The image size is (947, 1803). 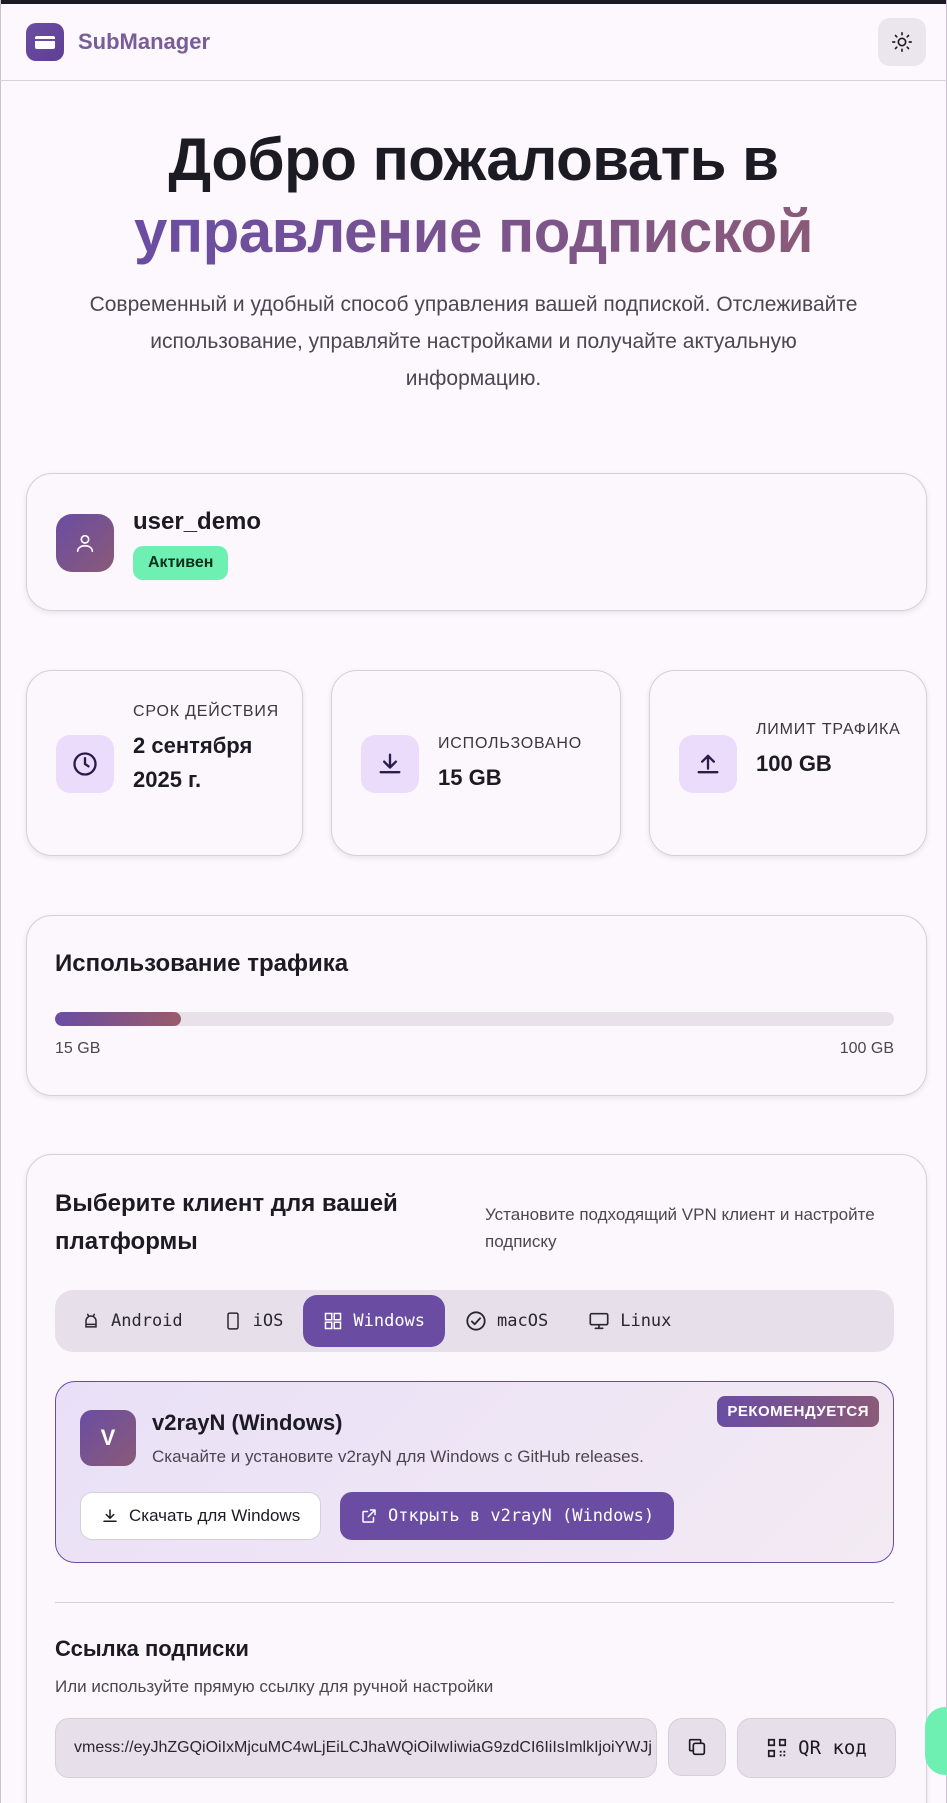 I want to click on stat-label: Лимит трафика, so click(x=828, y=729).